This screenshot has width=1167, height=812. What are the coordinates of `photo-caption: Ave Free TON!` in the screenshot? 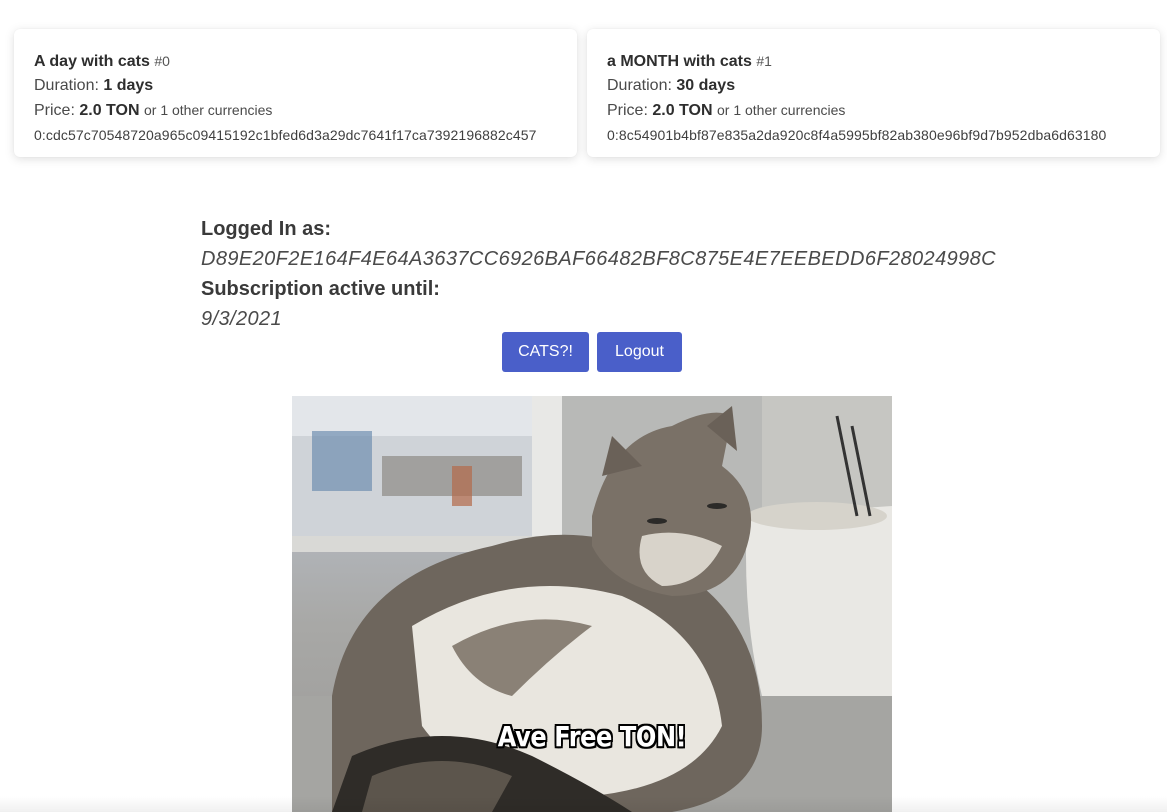 It's located at (592, 736).